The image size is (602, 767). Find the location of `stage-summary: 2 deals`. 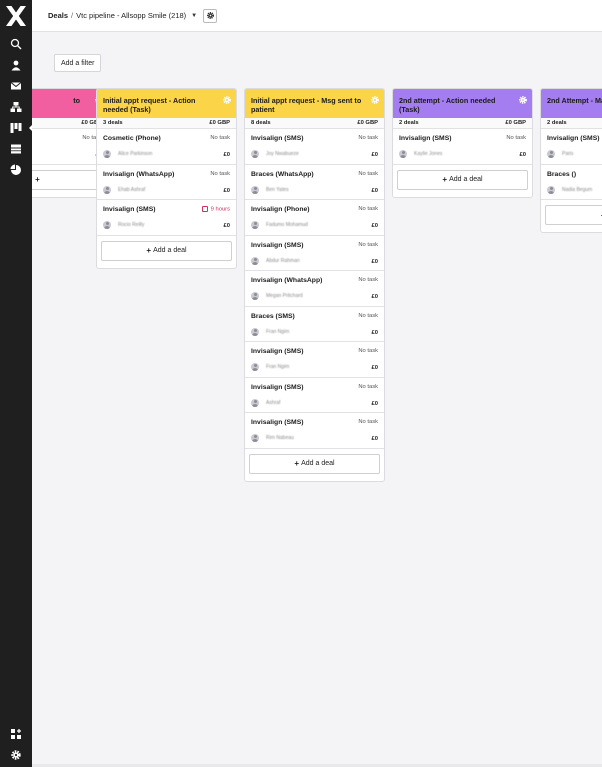

stage-summary: 2 deals is located at coordinates (571, 123).